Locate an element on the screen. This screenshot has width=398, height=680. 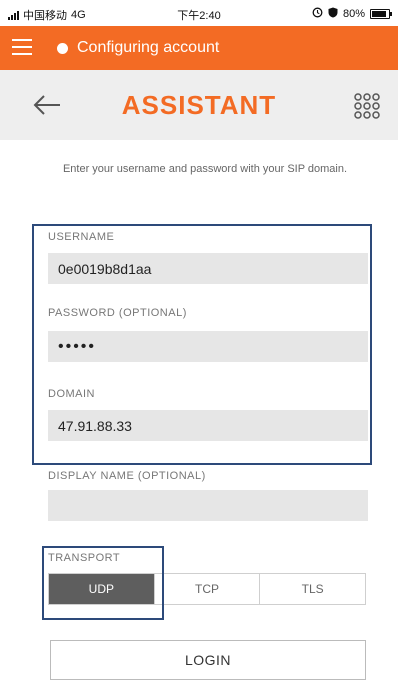
display-name-input is located at coordinates (208, 505).